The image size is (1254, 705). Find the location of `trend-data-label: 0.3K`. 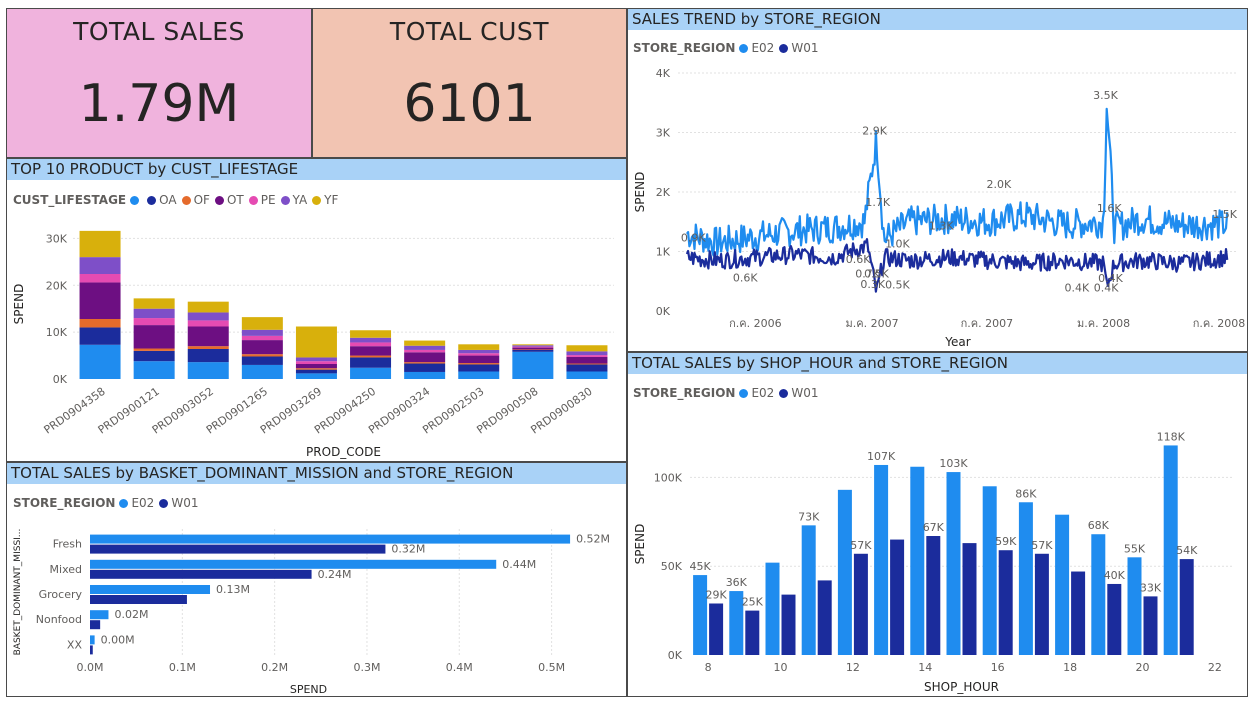

trend-data-label: 0.3K is located at coordinates (872, 284).